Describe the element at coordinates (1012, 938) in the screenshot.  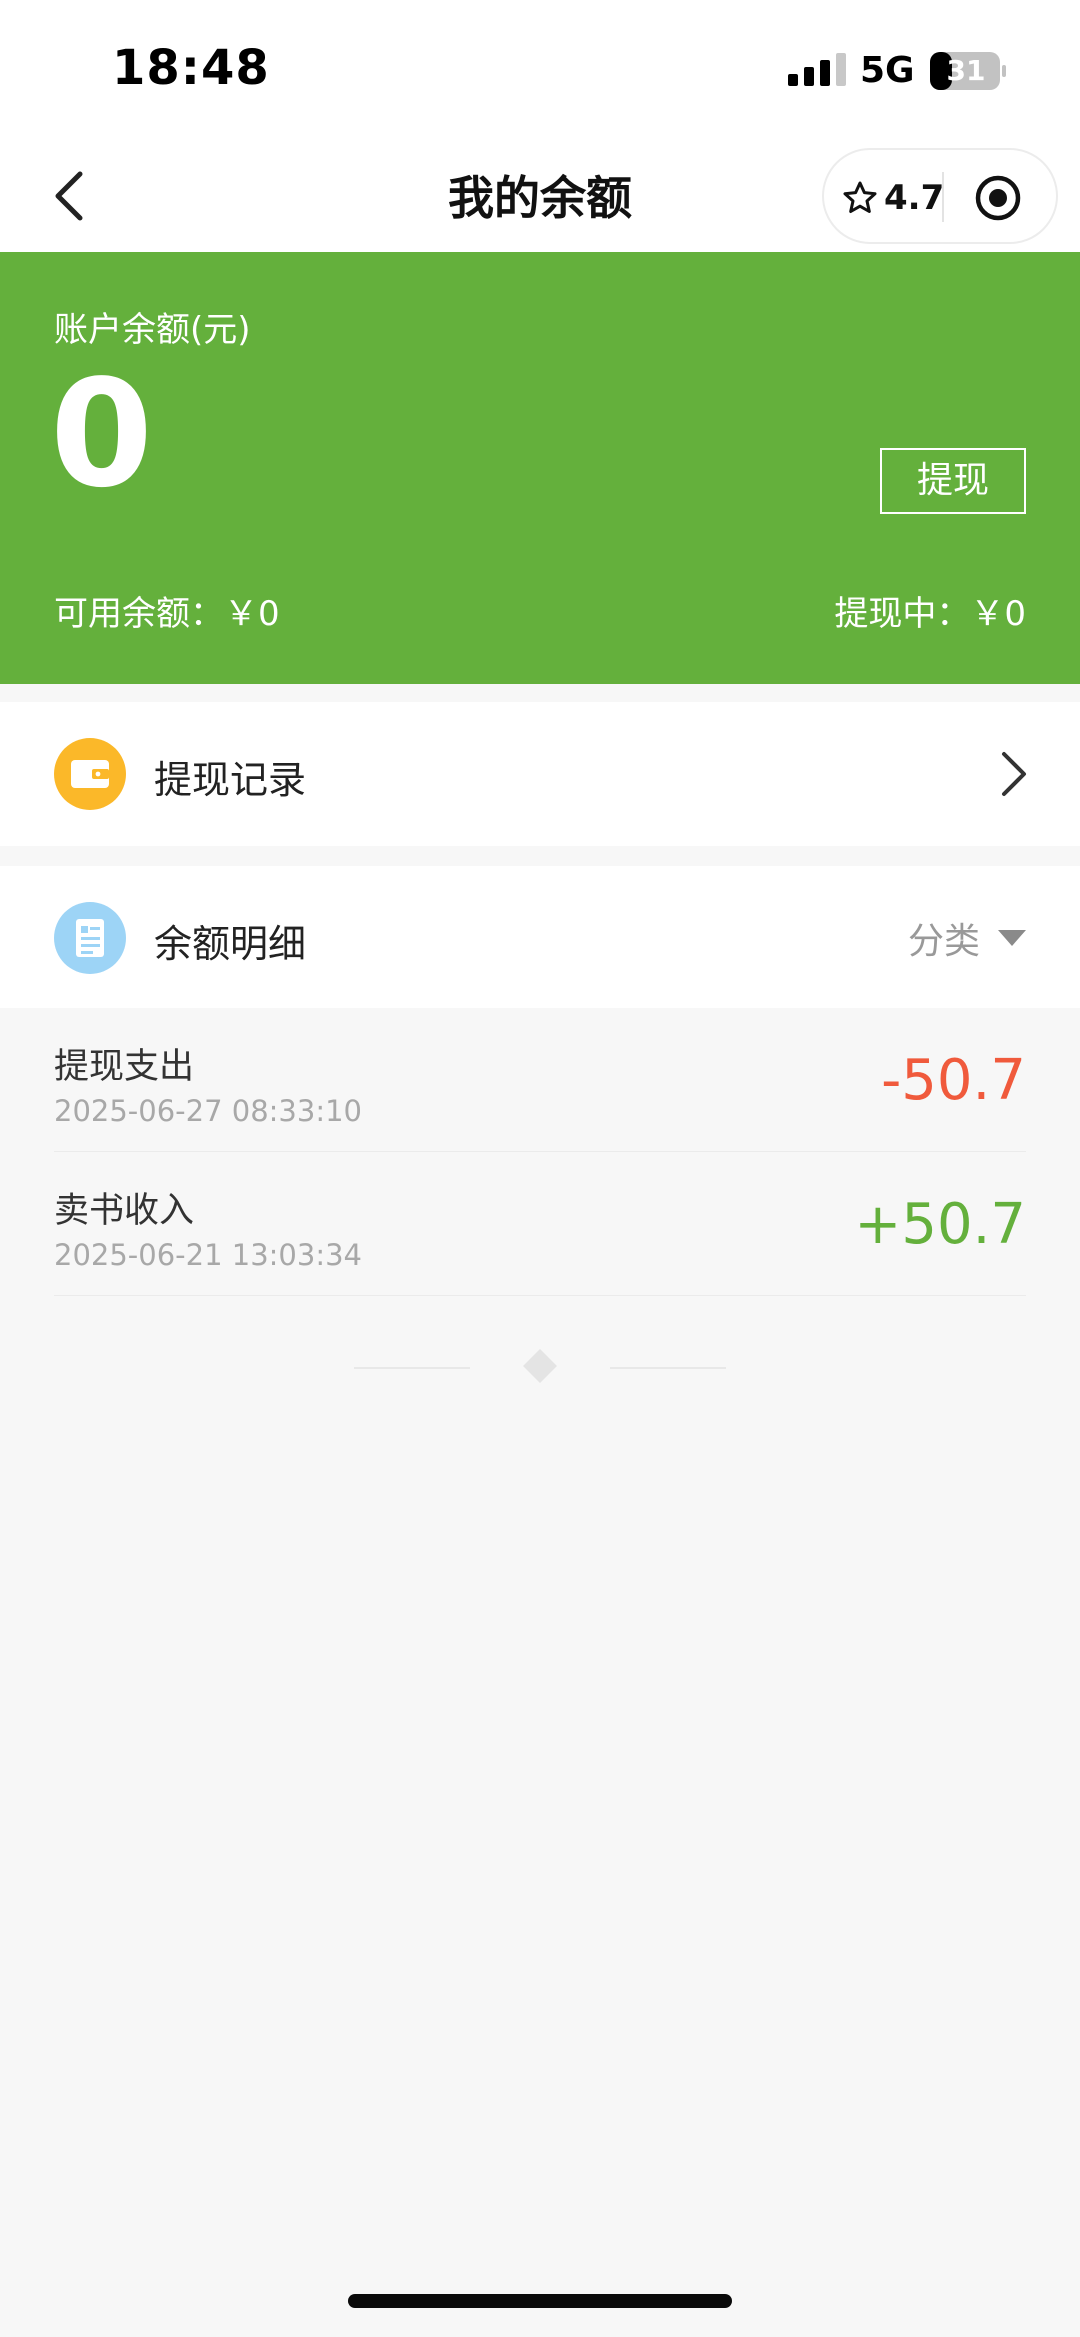
I see `caret-down-icon` at that location.